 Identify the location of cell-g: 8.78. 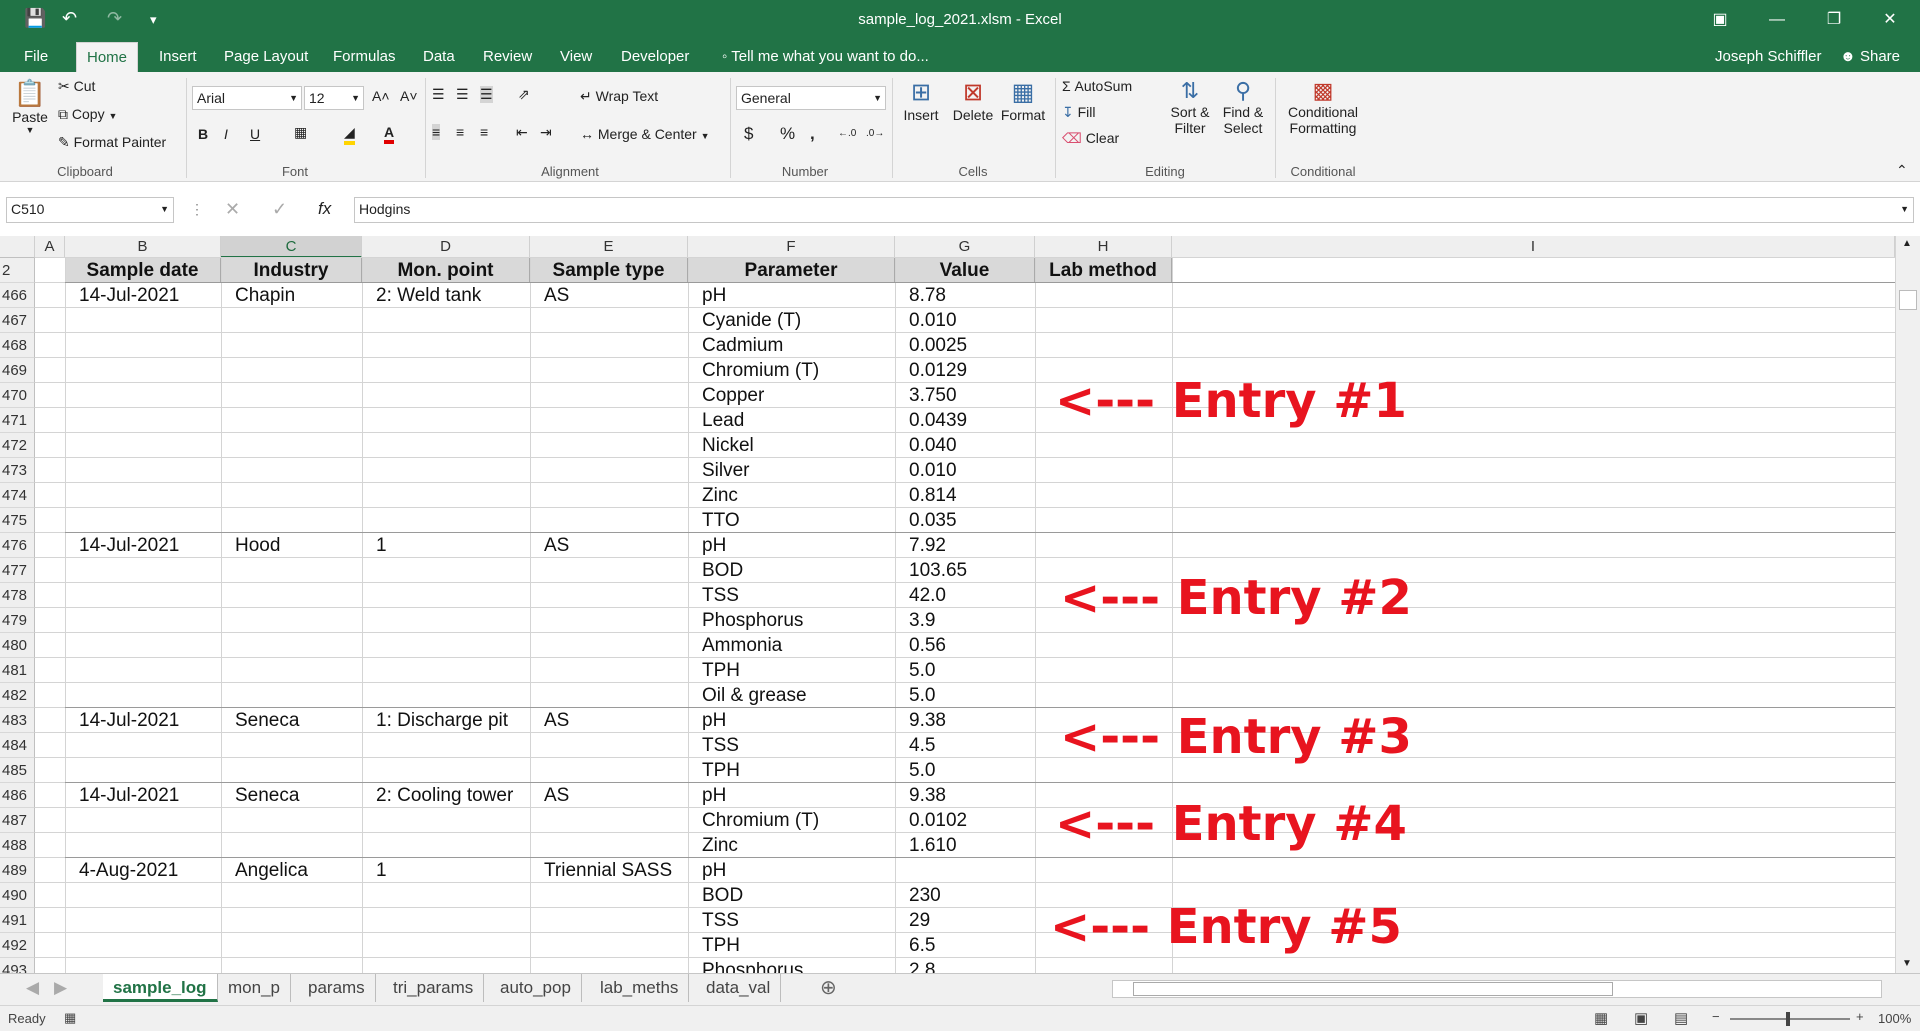
(965, 295).